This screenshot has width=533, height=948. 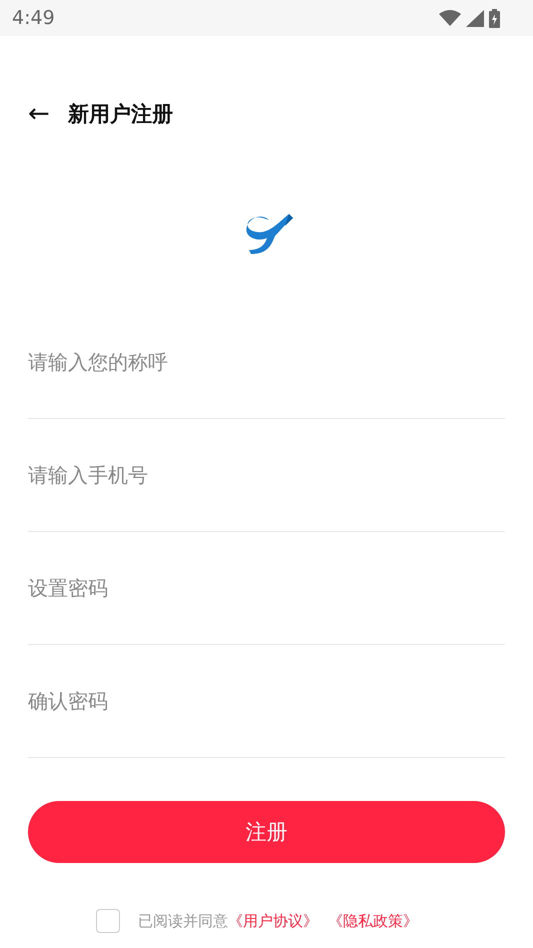 What do you see at coordinates (475, 18) in the screenshot?
I see `signal-icon` at bounding box center [475, 18].